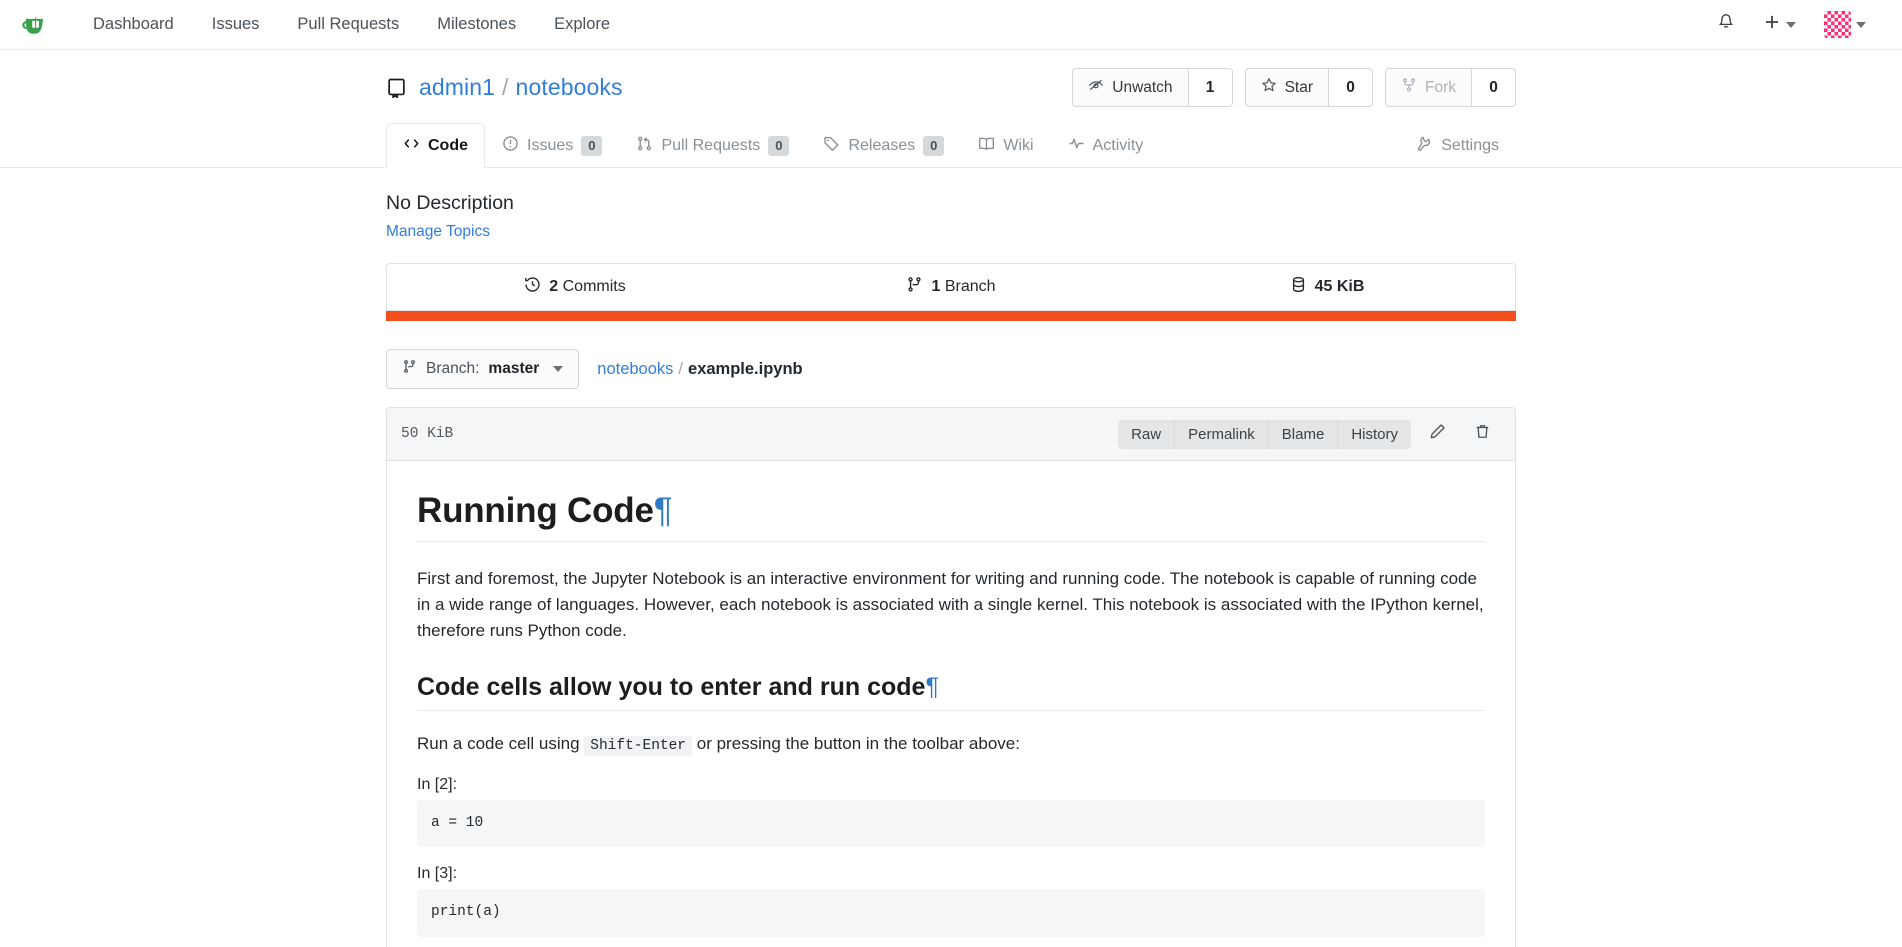  I want to click on commits-label: Commits, so click(594, 286).